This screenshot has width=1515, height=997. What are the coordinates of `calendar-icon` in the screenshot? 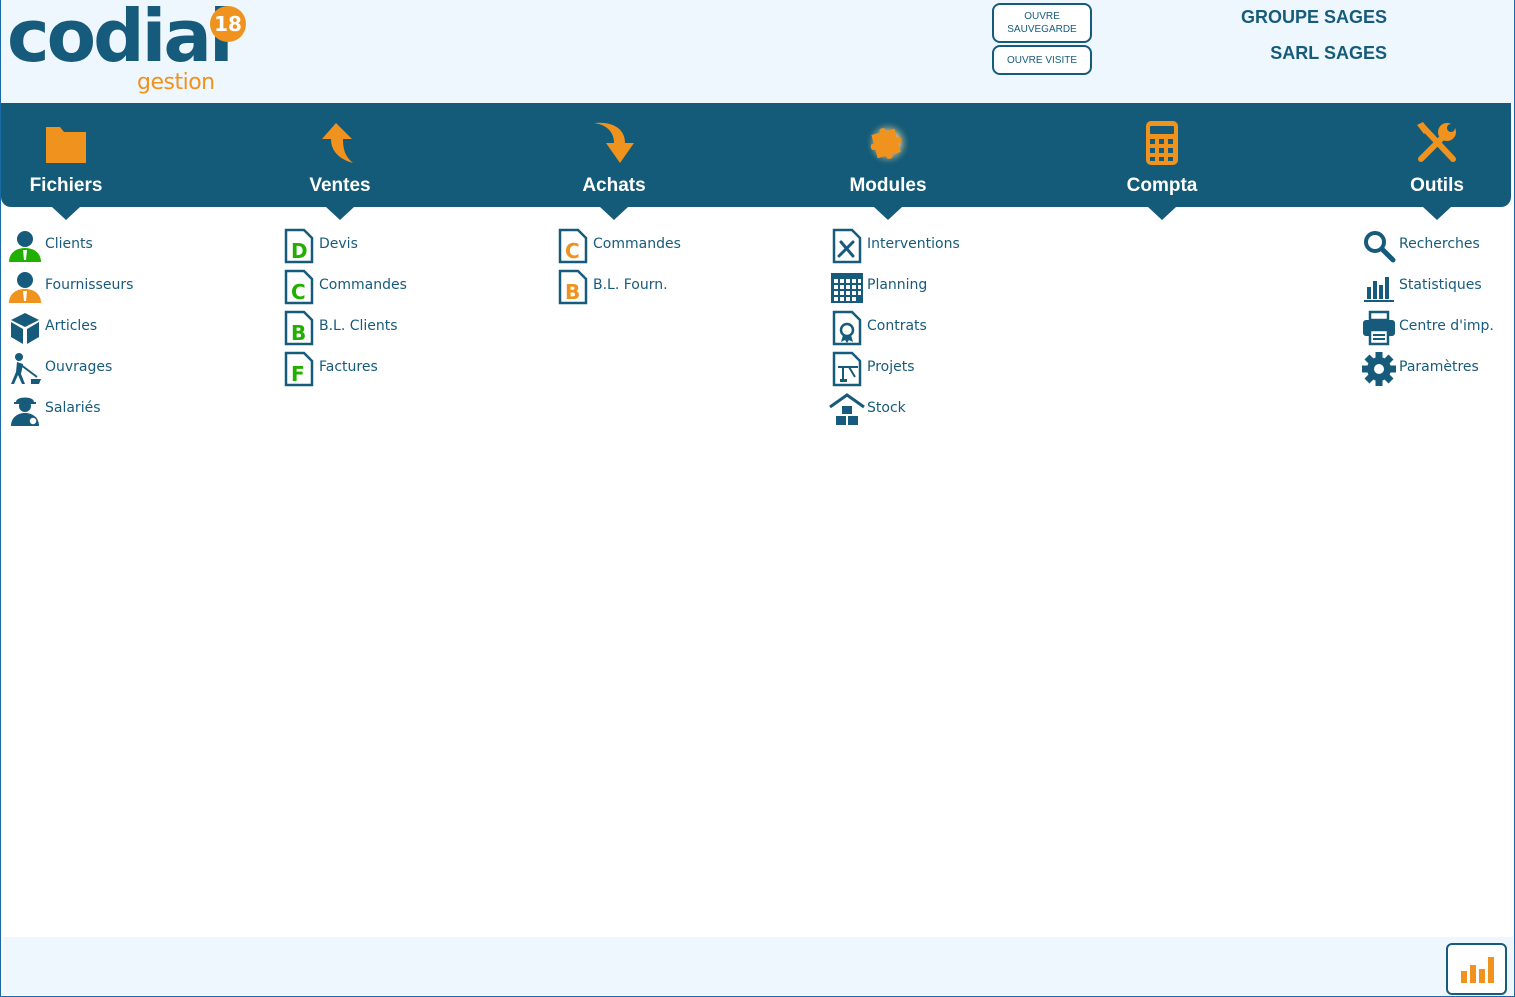 It's located at (847, 288).